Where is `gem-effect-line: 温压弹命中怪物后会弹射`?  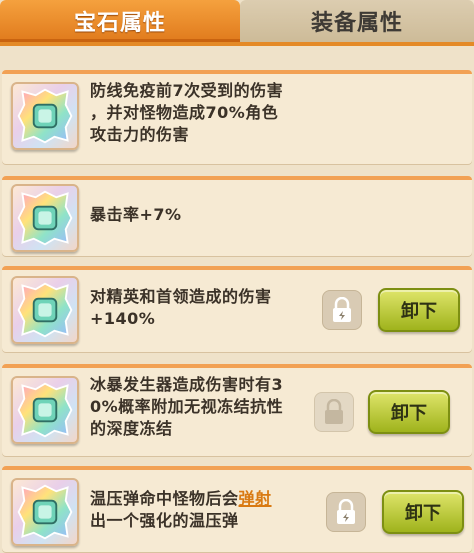 gem-effect-line: 温压弹命中怪物后会弹射 is located at coordinates (181, 499).